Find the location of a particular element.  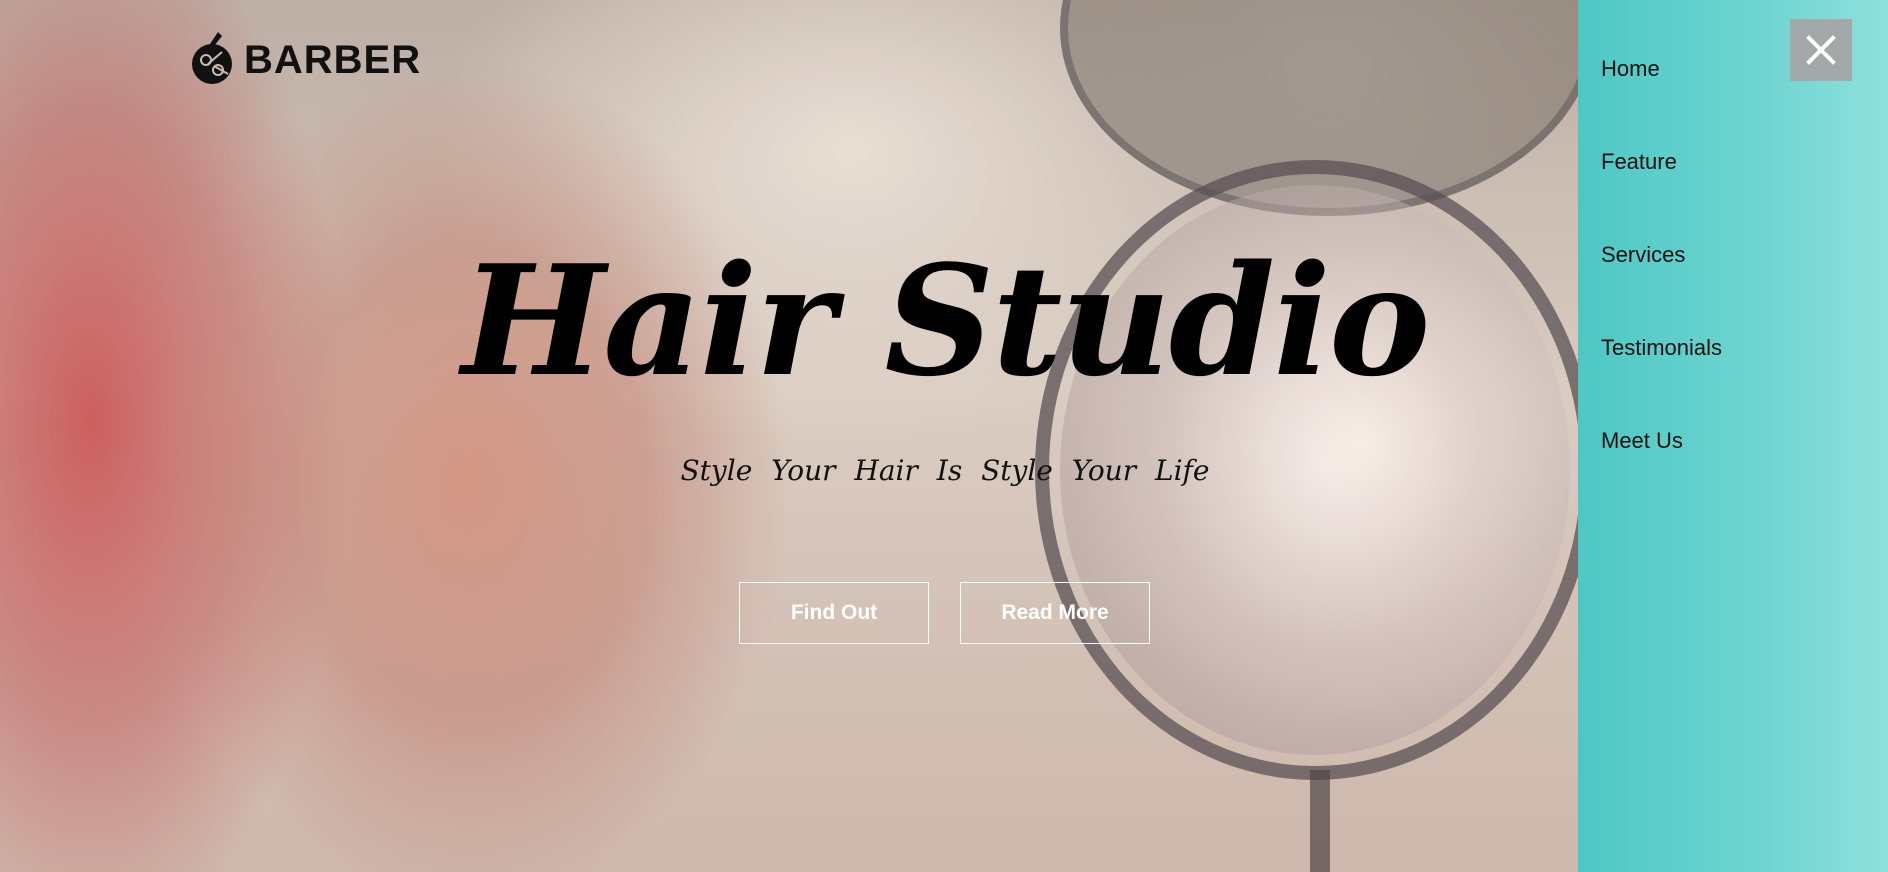

menu-item-meet-us: Meet Us is located at coordinates (1661, 474).